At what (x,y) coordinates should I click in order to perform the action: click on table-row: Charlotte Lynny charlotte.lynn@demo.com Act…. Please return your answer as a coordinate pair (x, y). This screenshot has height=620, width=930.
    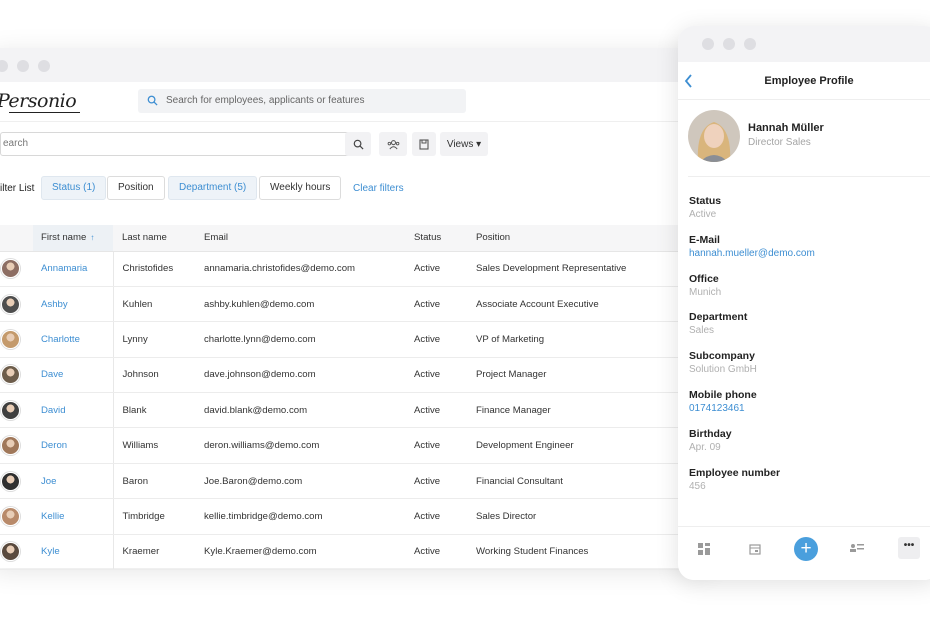
    Looking at the image, I should click on (360, 339).